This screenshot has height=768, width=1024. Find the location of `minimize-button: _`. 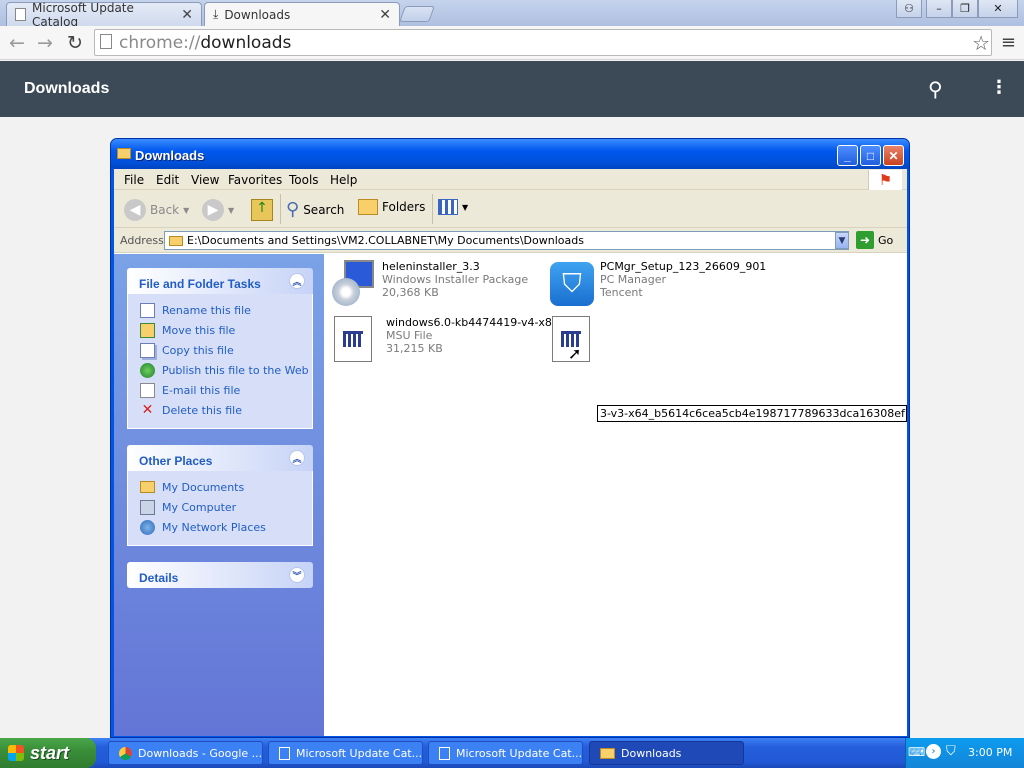

minimize-button: _ is located at coordinates (847, 155).